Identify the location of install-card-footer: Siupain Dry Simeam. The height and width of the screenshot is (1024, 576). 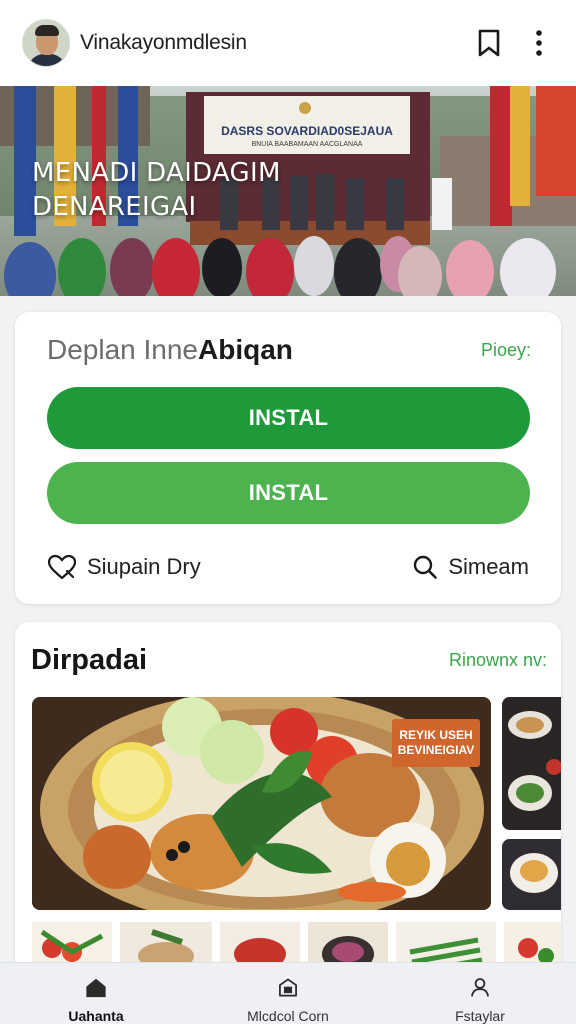
(288, 567).